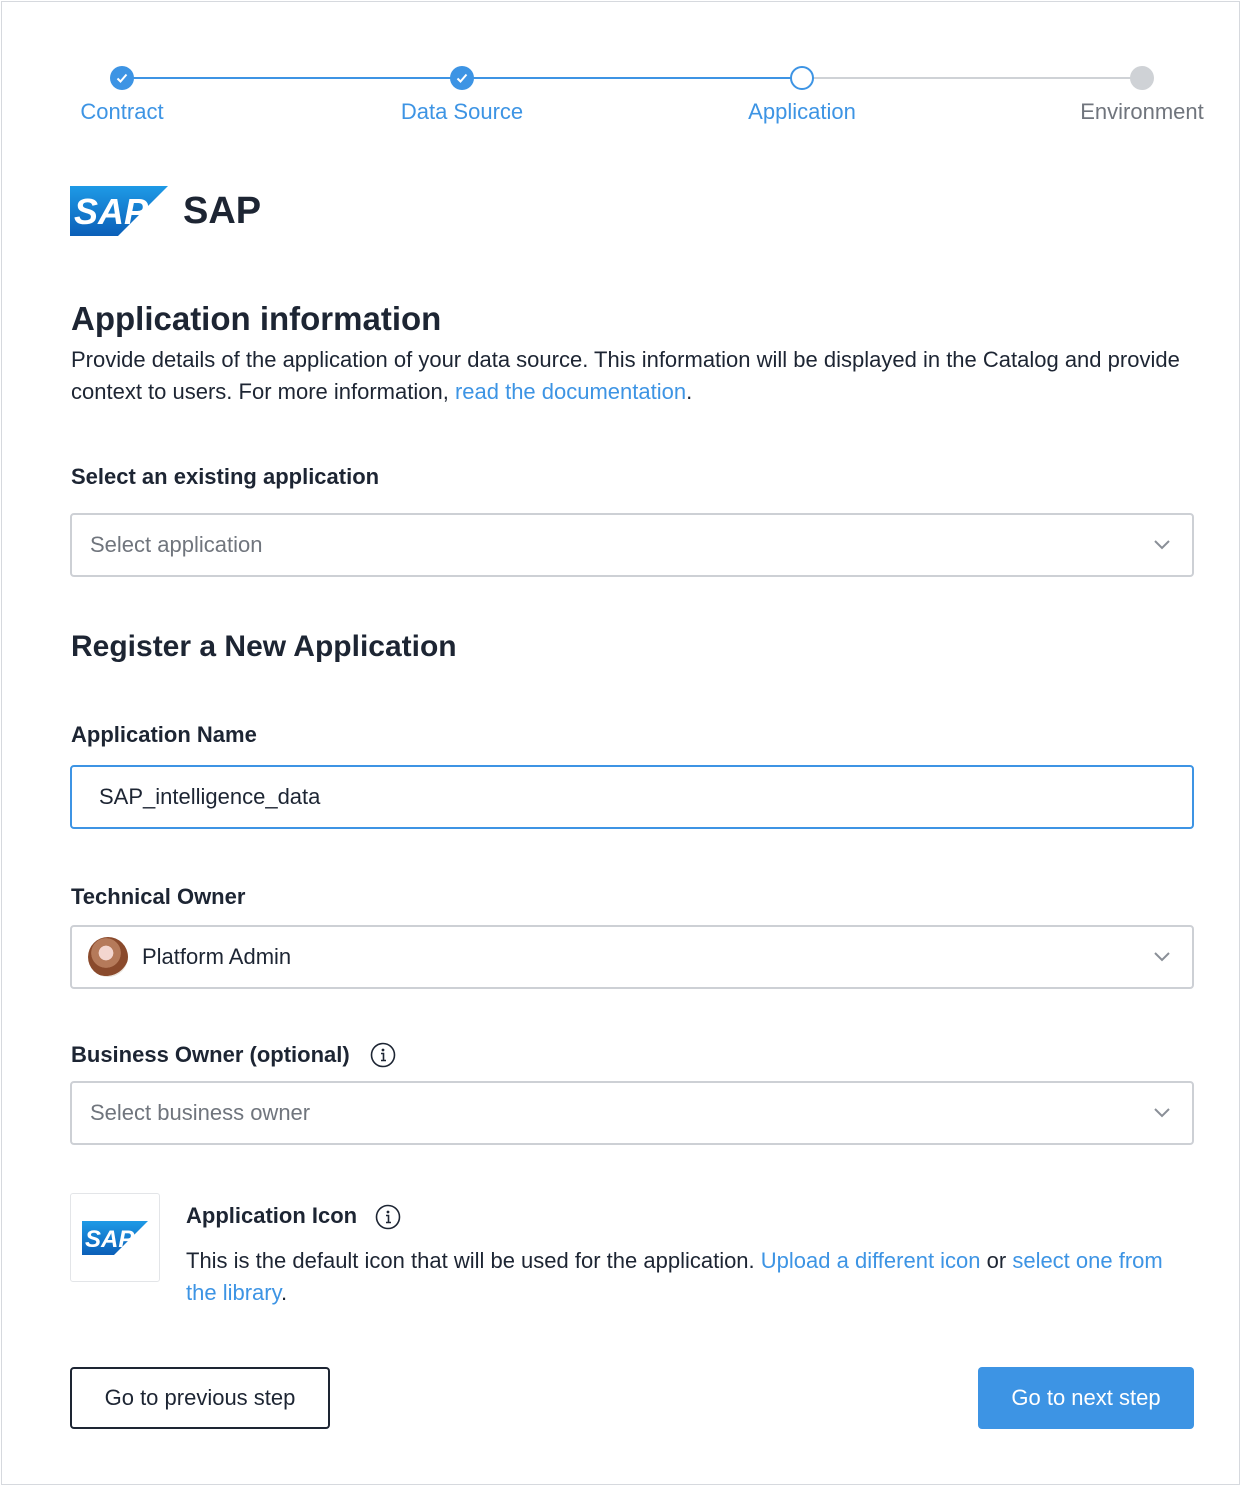 This screenshot has width=1241, height=1486. Describe the element at coordinates (570, 391) in the screenshot. I see `documentation-link: read the documentation` at that location.